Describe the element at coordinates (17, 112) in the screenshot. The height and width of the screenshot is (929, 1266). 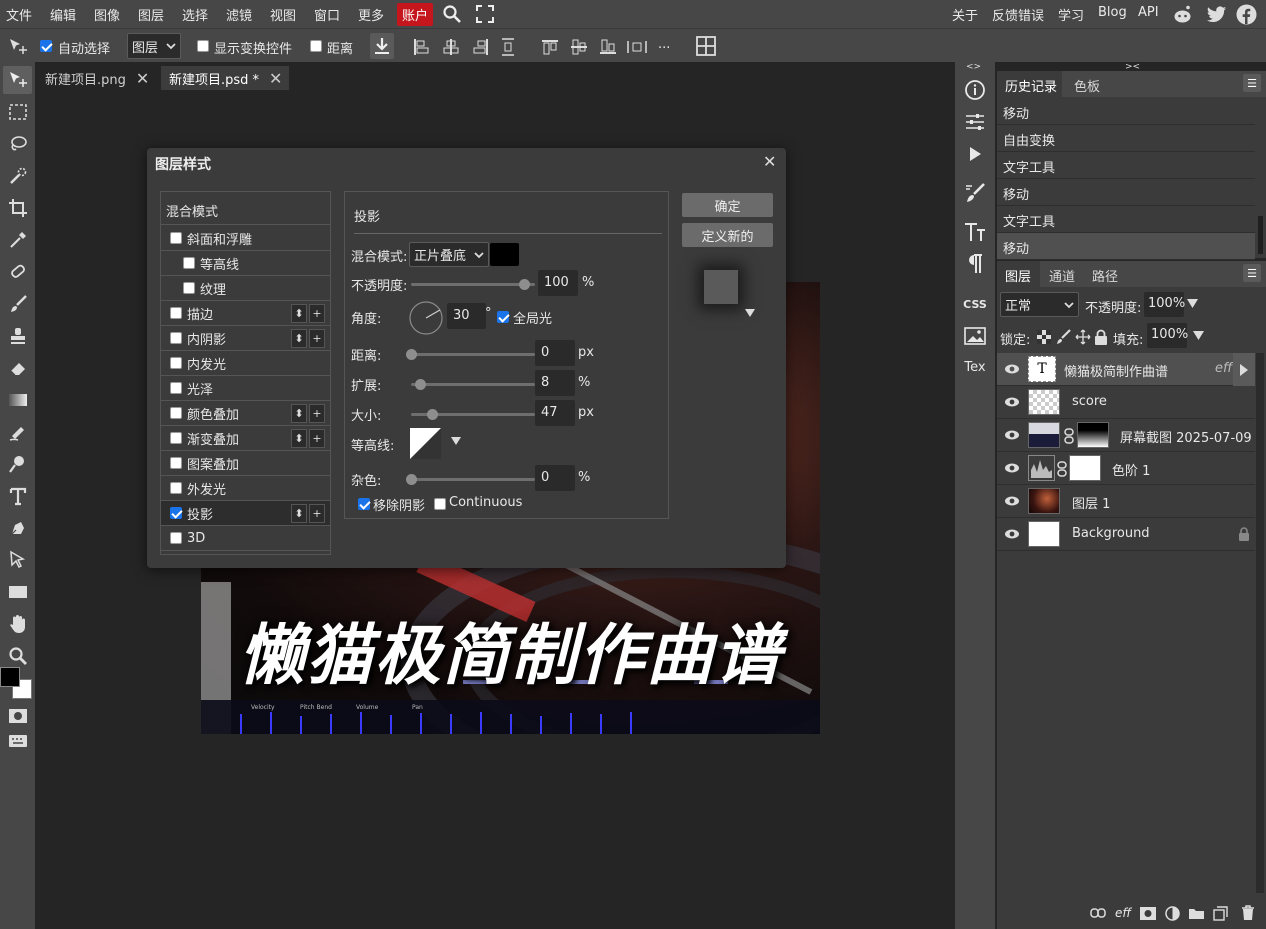
I see `marquee-tool-icon` at that location.